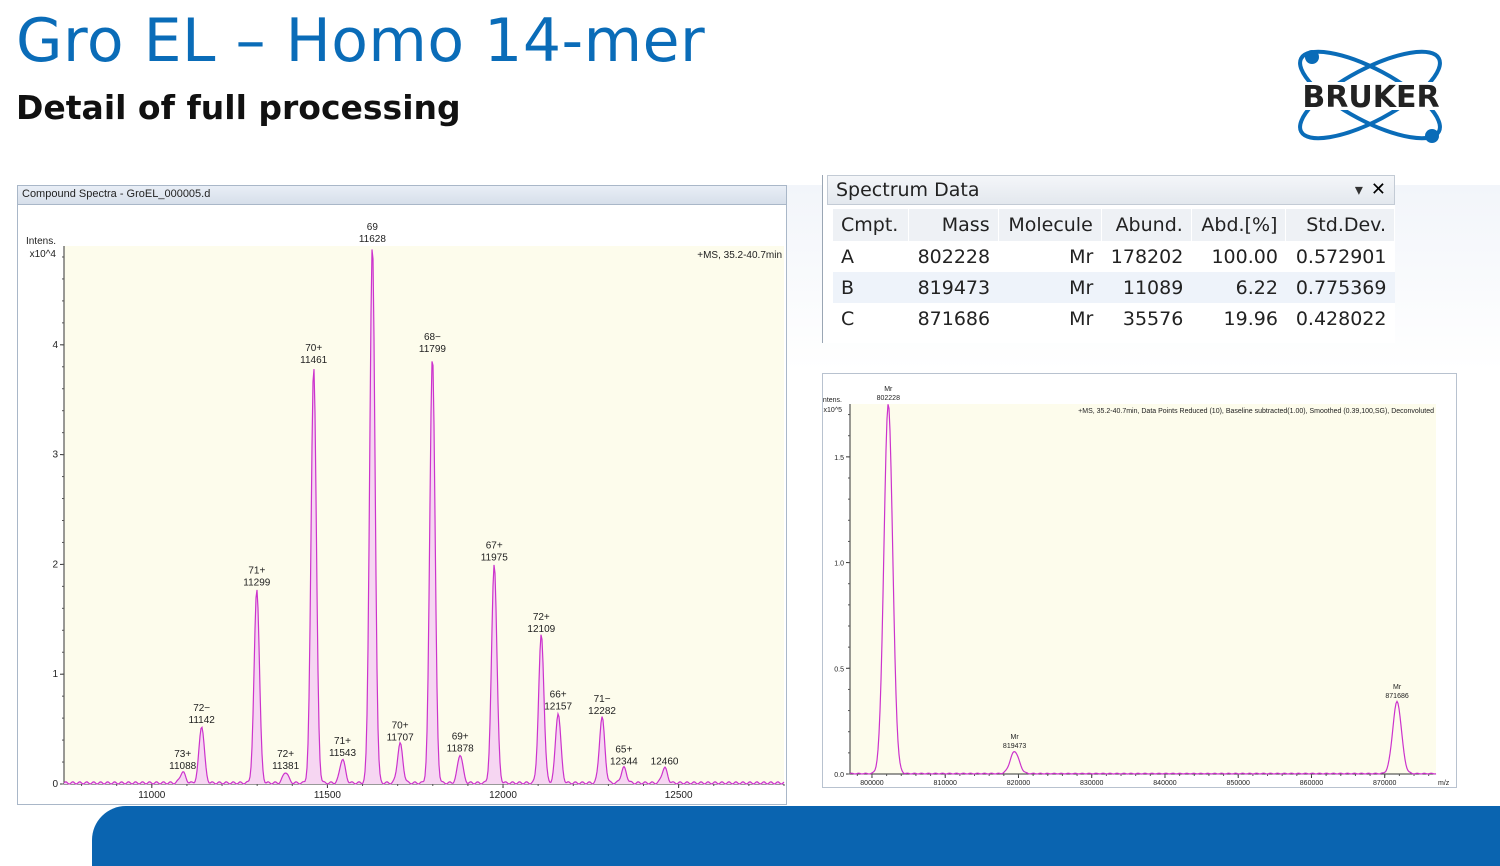 The width and height of the screenshot is (1500, 866). What do you see at coordinates (1341, 256) in the screenshot?
I see `cell-std-dev: 0.572901` at bounding box center [1341, 256].